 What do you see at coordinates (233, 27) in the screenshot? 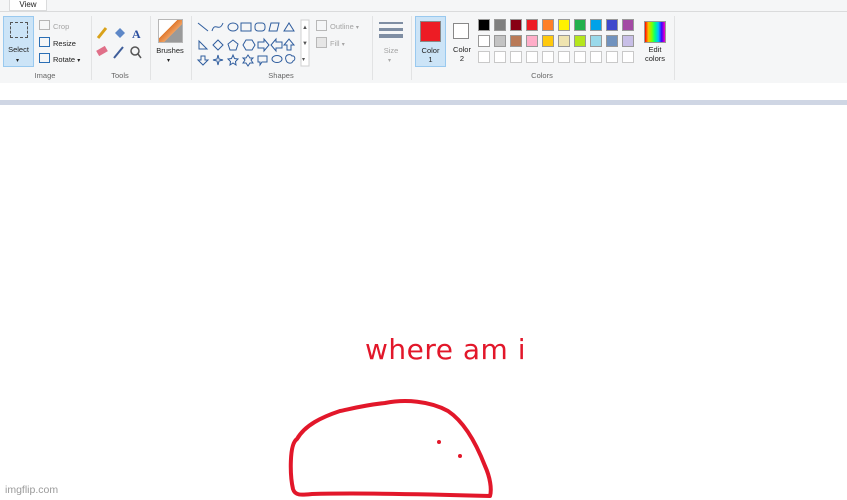
I see `oval-shape-icon` at bounding box center [233, 27].